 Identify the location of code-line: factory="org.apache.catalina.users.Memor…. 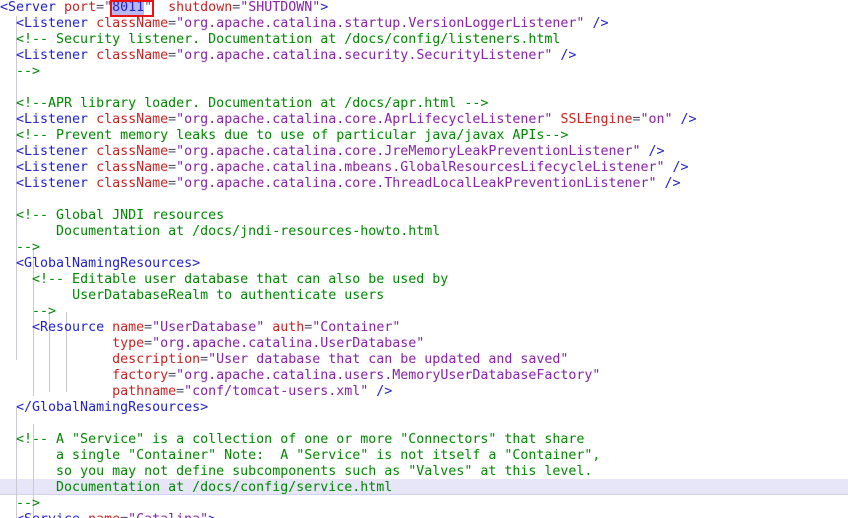
(424, 376).